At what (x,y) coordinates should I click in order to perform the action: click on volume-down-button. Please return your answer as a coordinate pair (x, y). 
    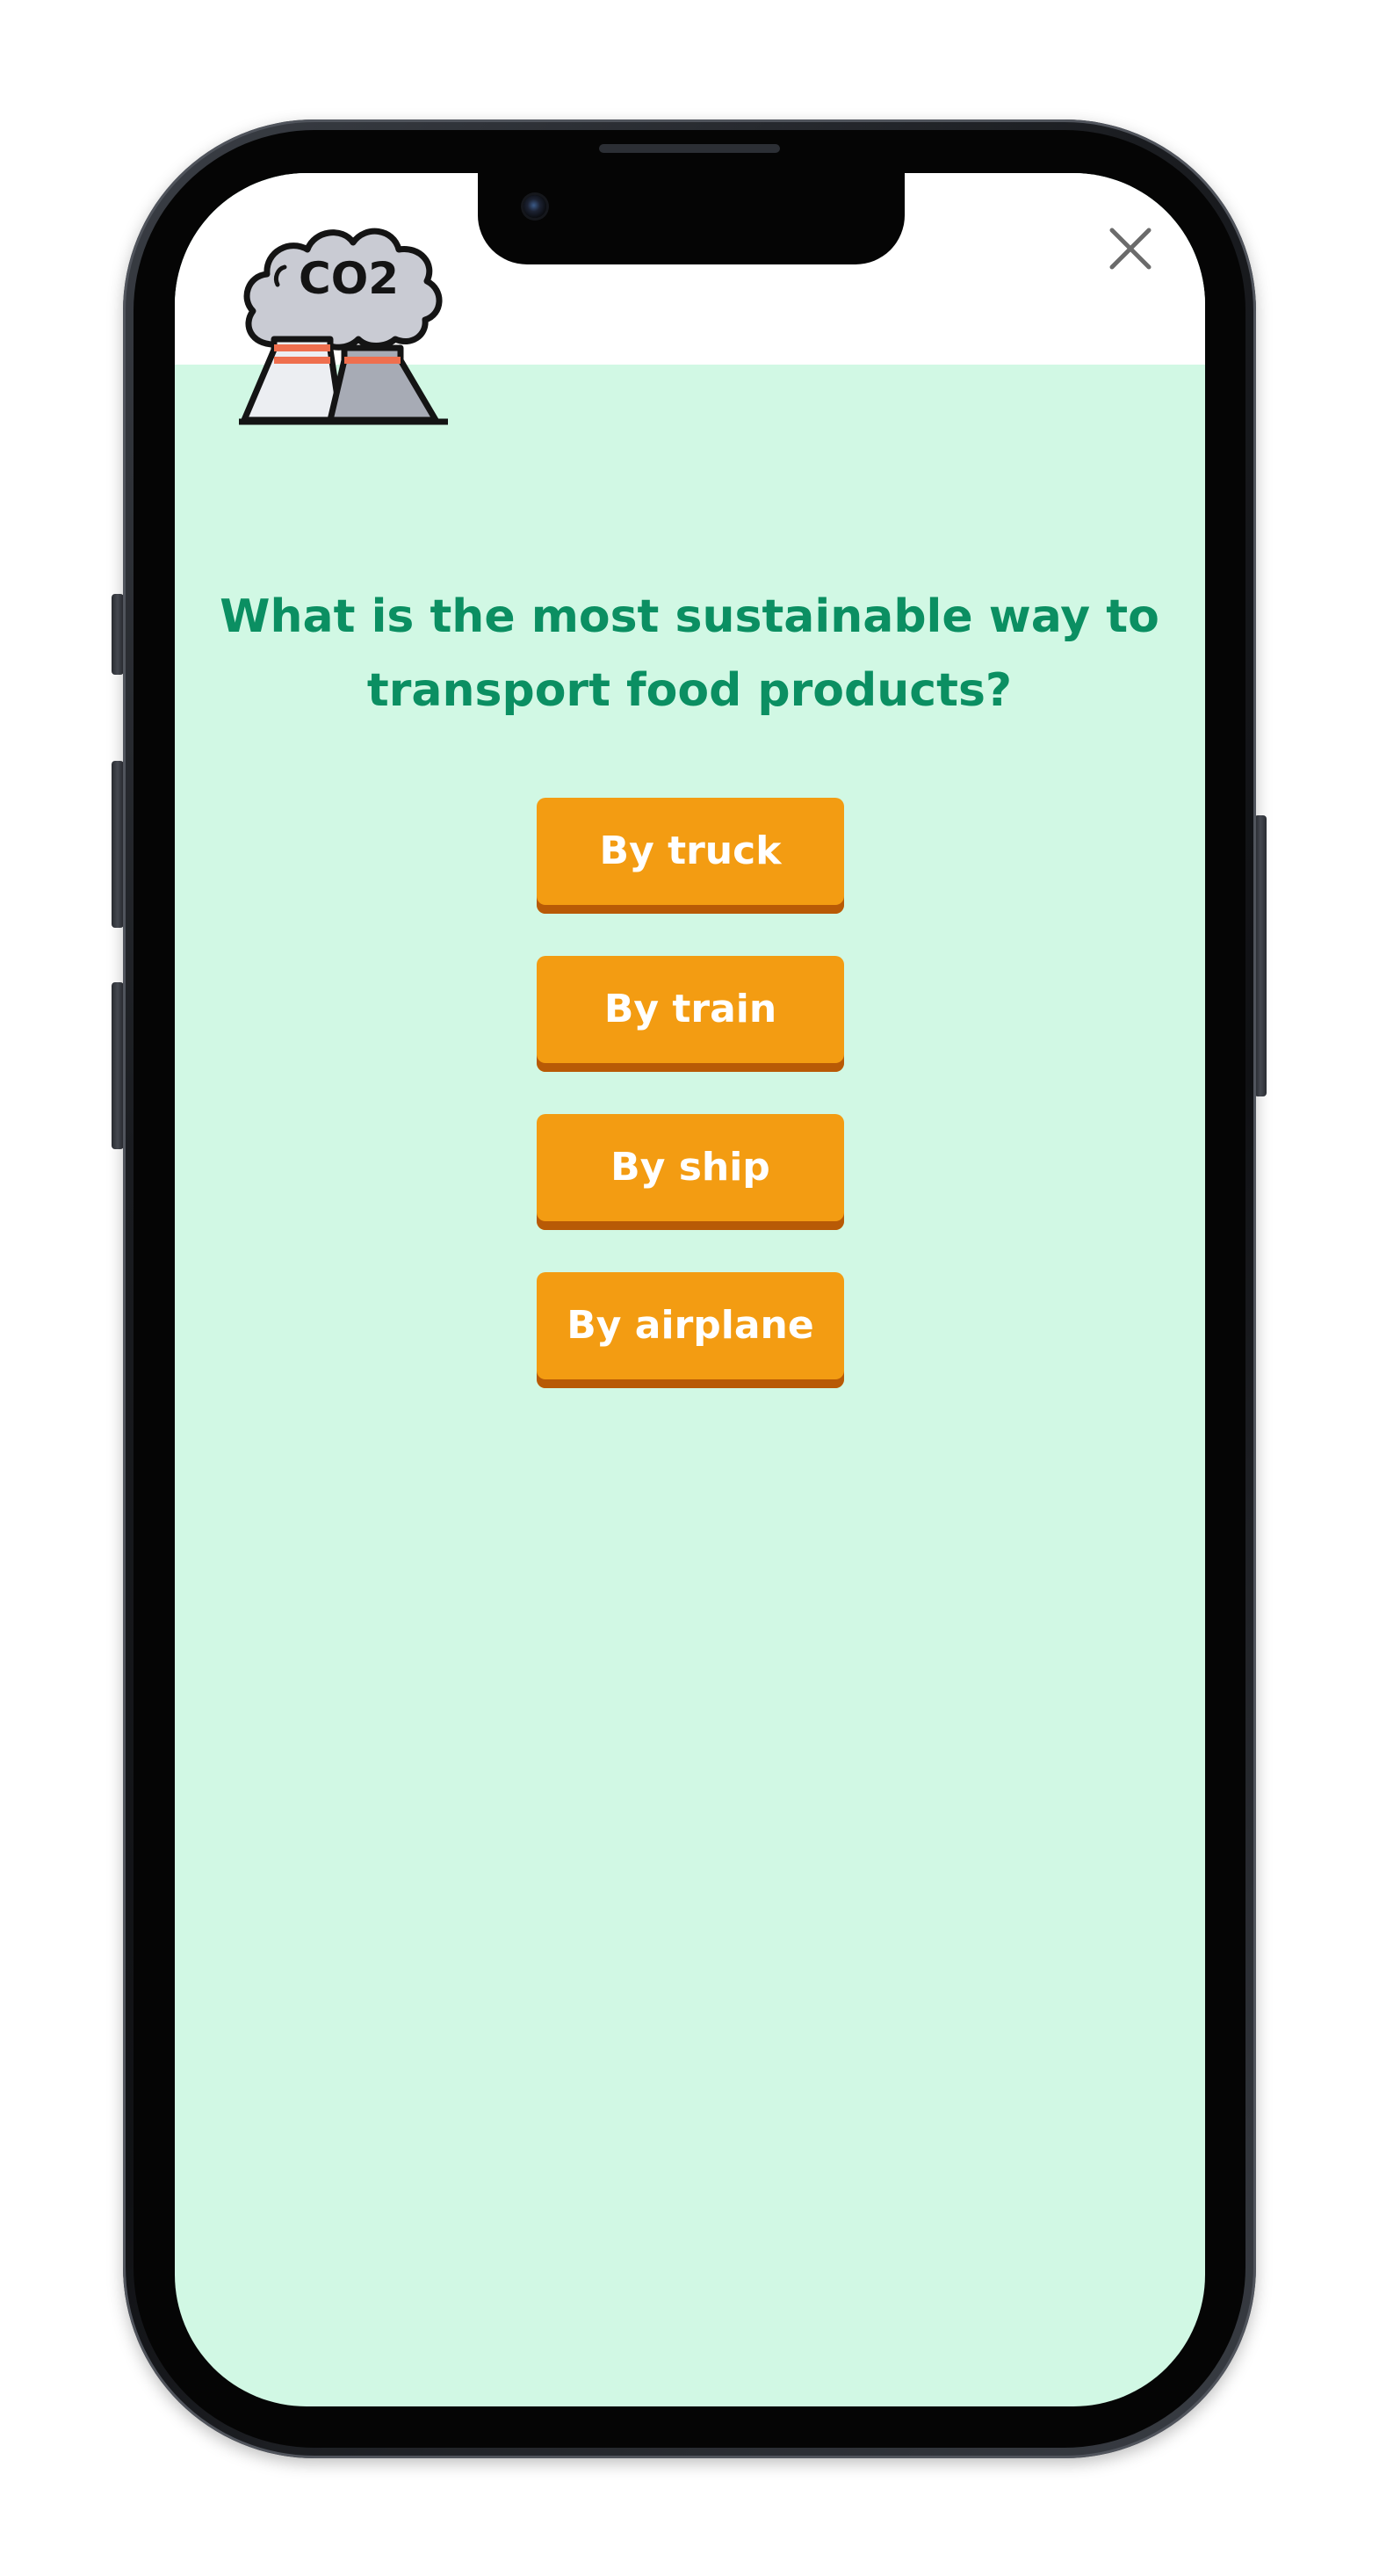
    Looking at the image, I should click on (118, 1065).